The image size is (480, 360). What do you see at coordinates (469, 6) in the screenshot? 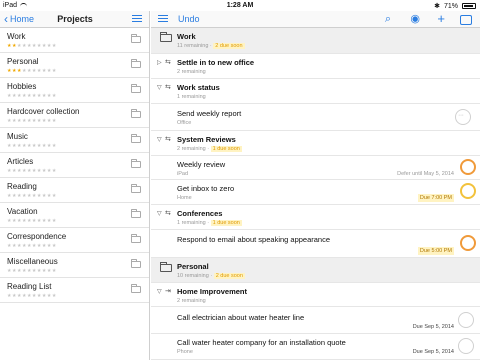
I see `battery-icon` at bounding box center [469, 6].